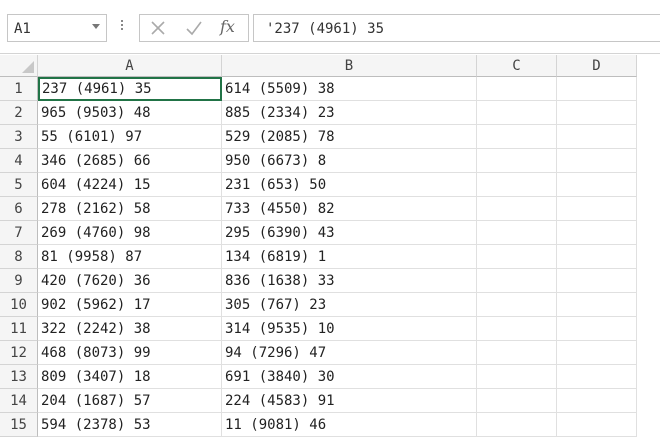 The height and width of the screenshot is (443, 660). What do you see at coordinates (130, 305) in the screenshot?
I see `cell-a10: 902 (5962) 17` at bounding box center [130, 305].